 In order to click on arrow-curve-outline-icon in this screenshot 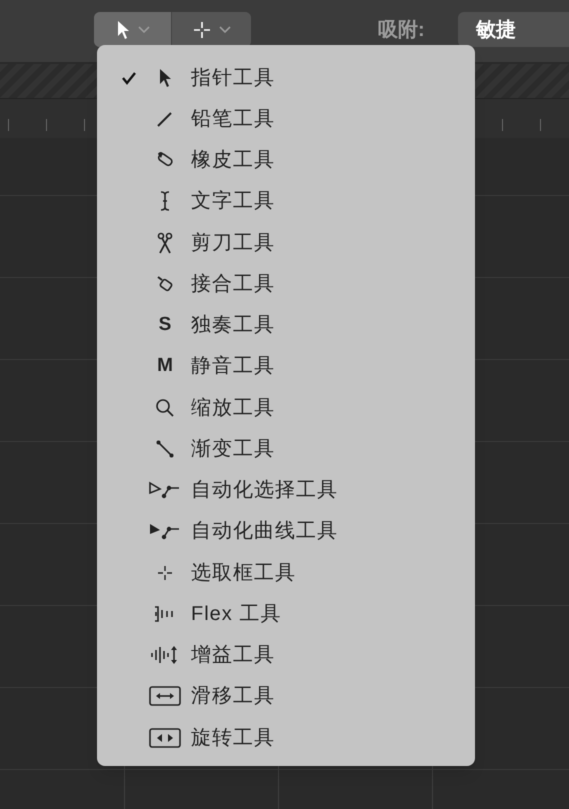, I will do `click(165, 490)`.